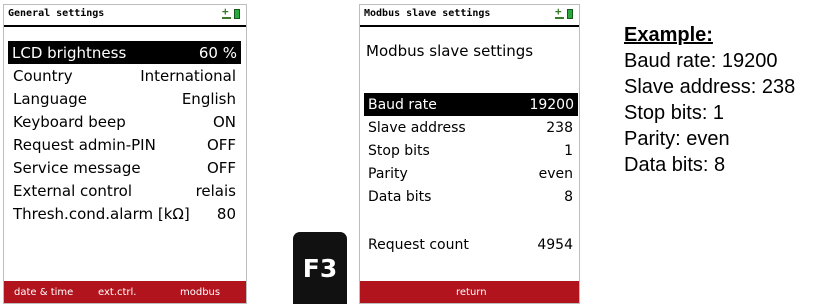 This screenshot has height=304, width=833. I want to click on menu-row-language: Language English, so click(124, 98).